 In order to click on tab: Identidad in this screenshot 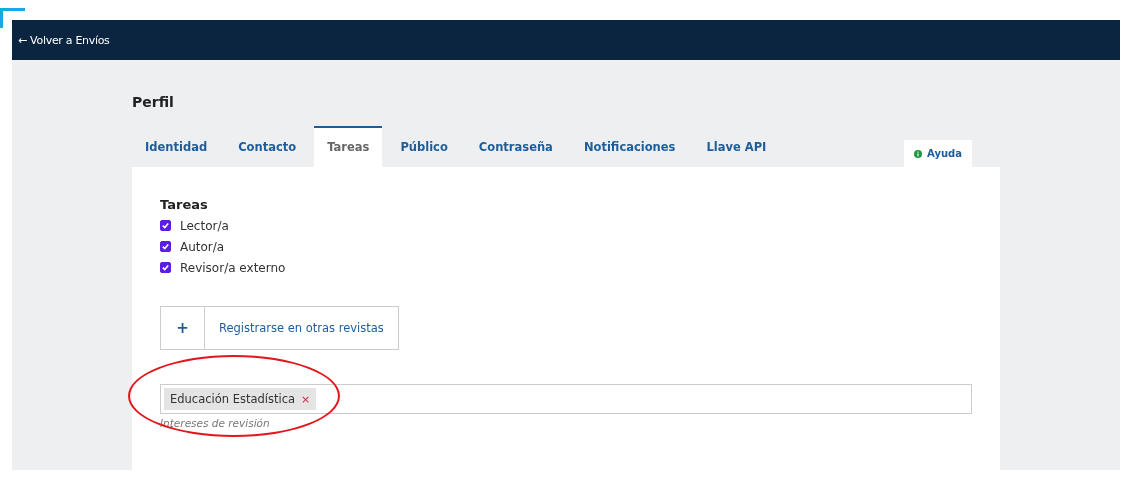, I will do `click(176, 146)`.